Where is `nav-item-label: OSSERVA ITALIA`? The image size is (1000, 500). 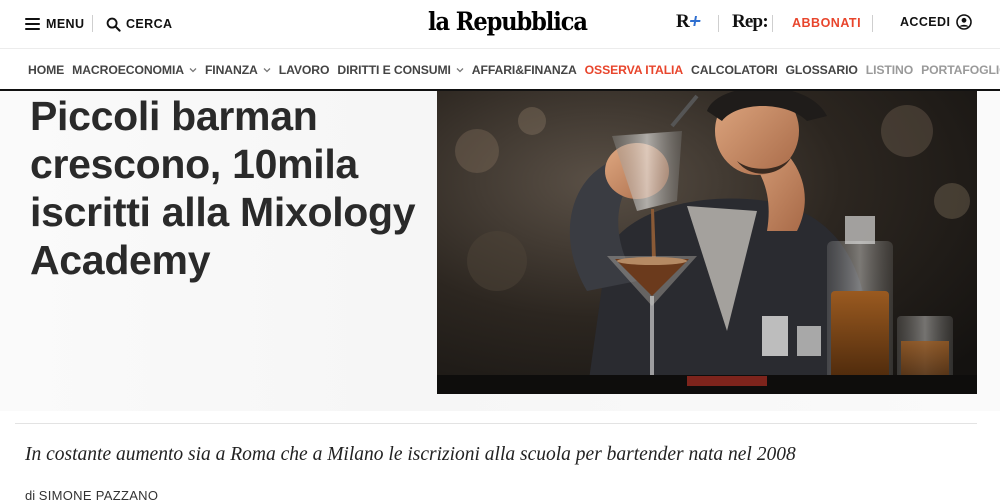 nav-item-label: OSSERVA ITALIA is located at coordinates (634, 69).